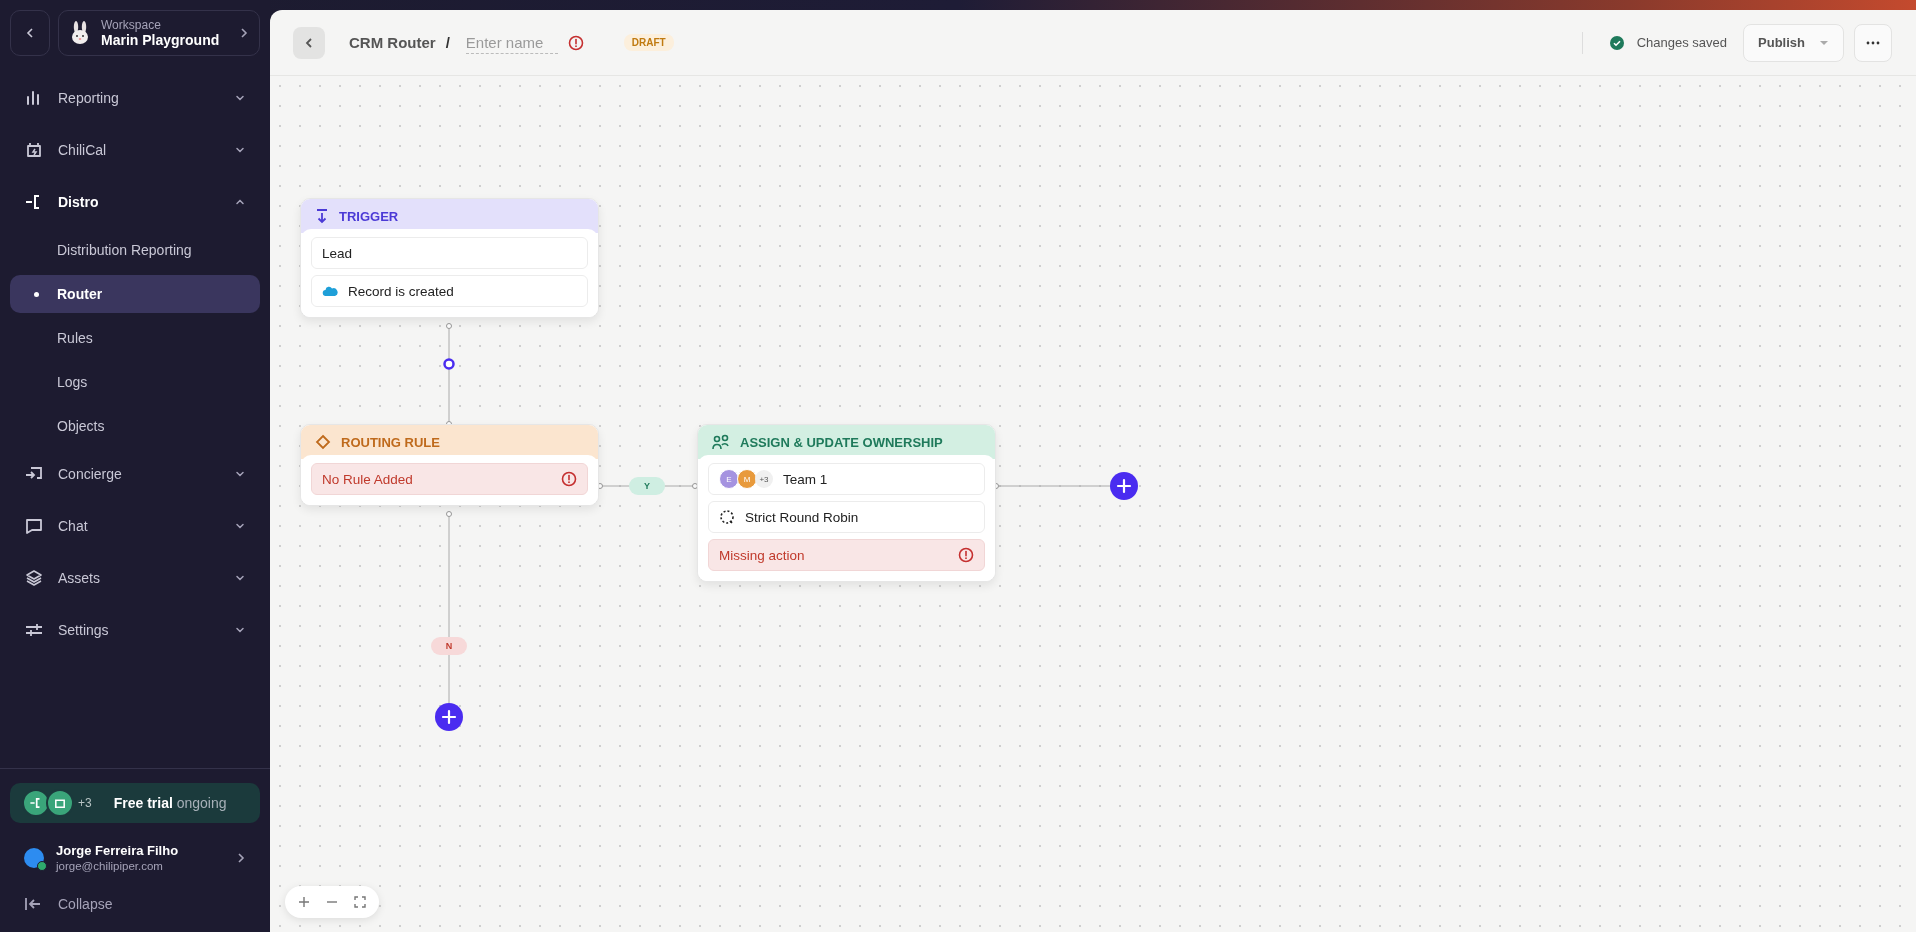 The height and width of the screenshot is (932, 1916). Describe the element at coordinates (36, 803) in the screenshot. I see `distro-badge-icon` at that location.